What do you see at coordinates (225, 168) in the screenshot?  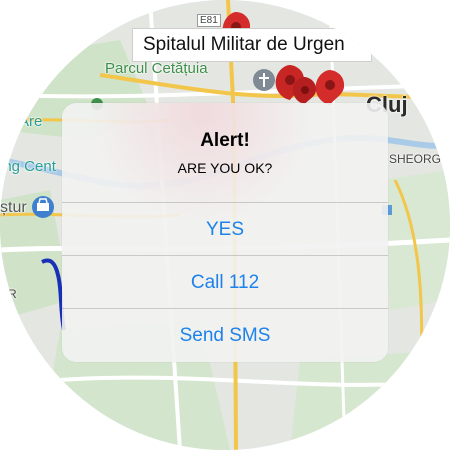 I see `alert-message: ARE YOU OK?` at bounding box center [225, 168].